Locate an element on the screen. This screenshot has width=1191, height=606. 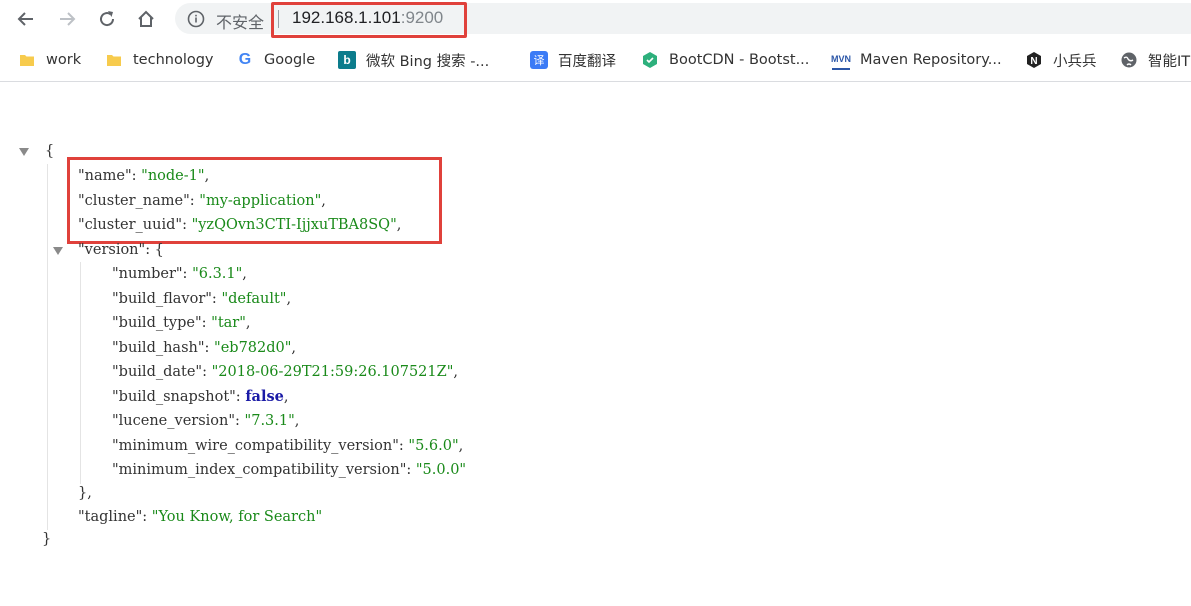
bootcdn-icon is located at coordinates (650, 60).